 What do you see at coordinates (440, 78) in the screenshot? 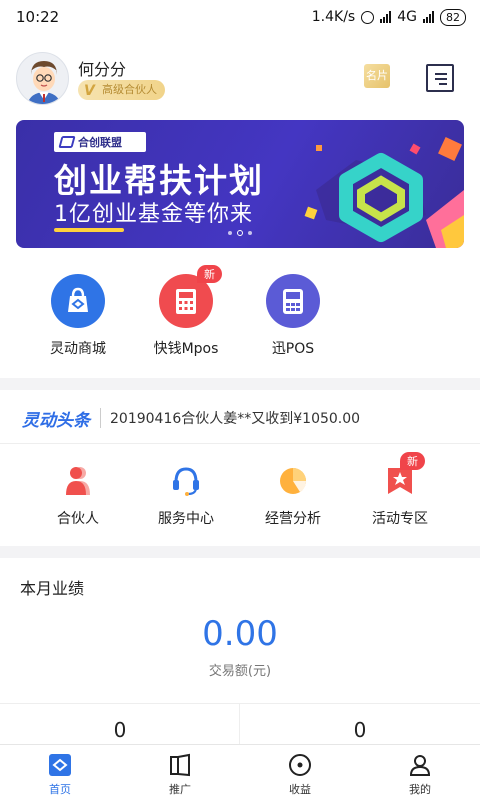
I see `menu-list-icon` at bounding box center [440, 78].